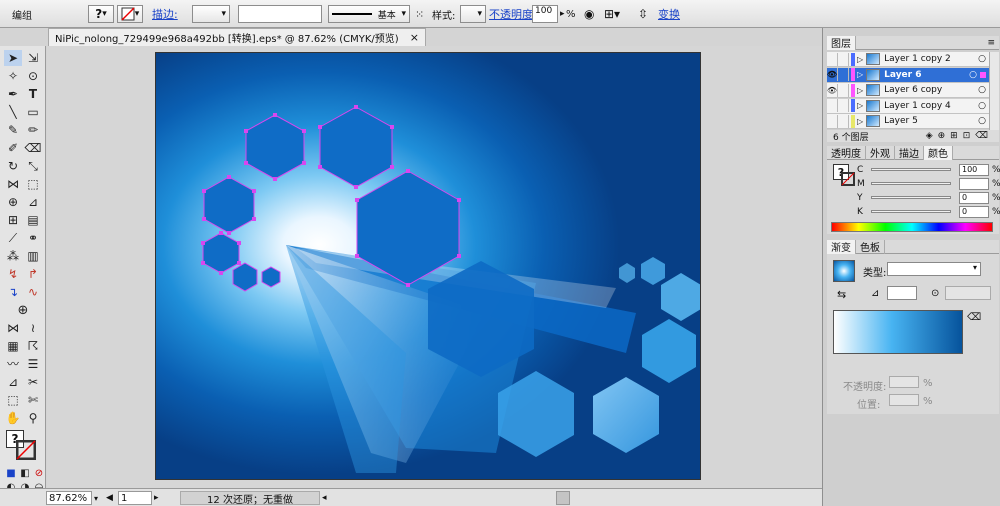 The width and height of the screenshot is (1000, 506). What do you see at coordinates (545, 14) in the screenshot?
I see `opacity-input: 100` at bounding box center [545, 14].